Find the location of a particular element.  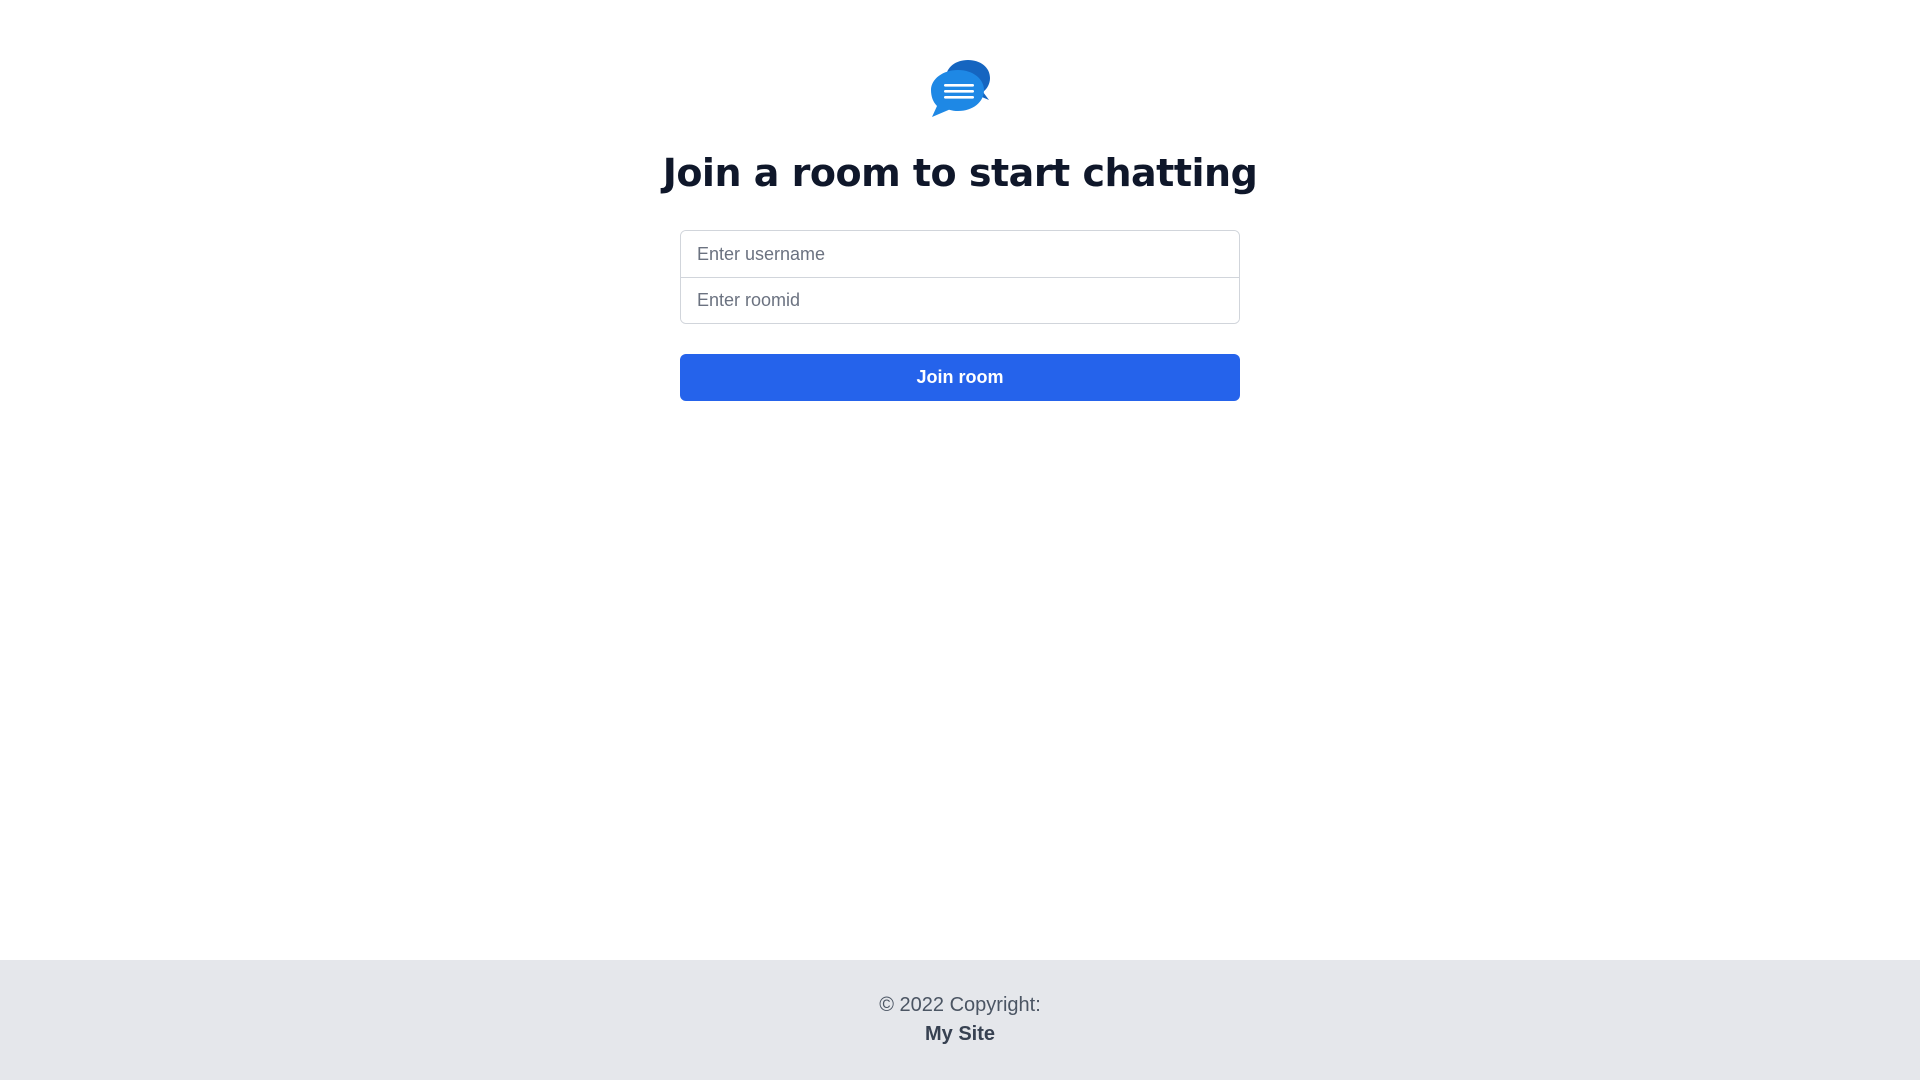

page-title: Join a room to start chatting is located at coordinates (960, 173).